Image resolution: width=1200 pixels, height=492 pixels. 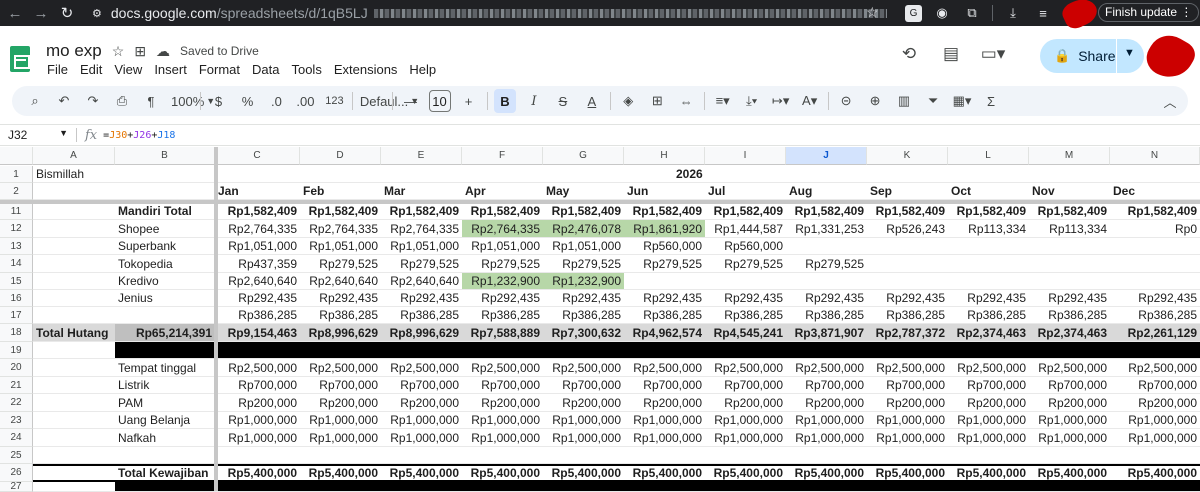 What do you see at coordinates (20, 59) in the screenshot?
I see `sheets-logo-icon` at bounding box center [20, 59].